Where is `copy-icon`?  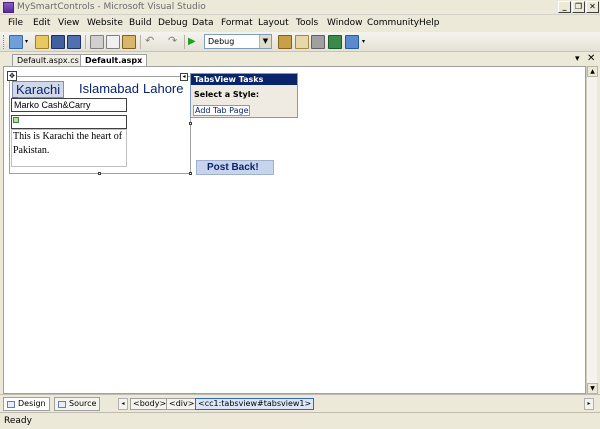
copy-icon is located at coordinates (113, 42).